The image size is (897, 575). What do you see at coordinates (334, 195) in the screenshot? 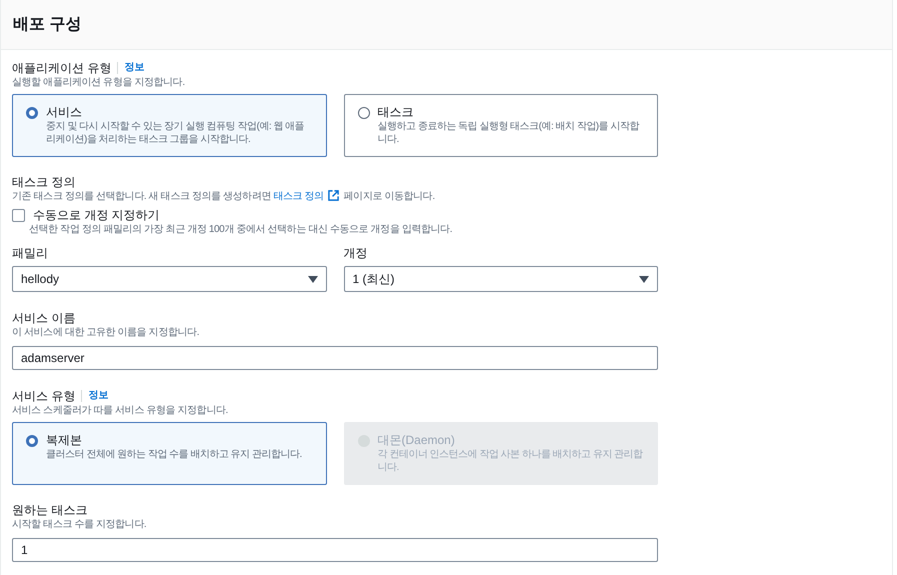
I see `external-link-icon` at bounding box center [334, 195].